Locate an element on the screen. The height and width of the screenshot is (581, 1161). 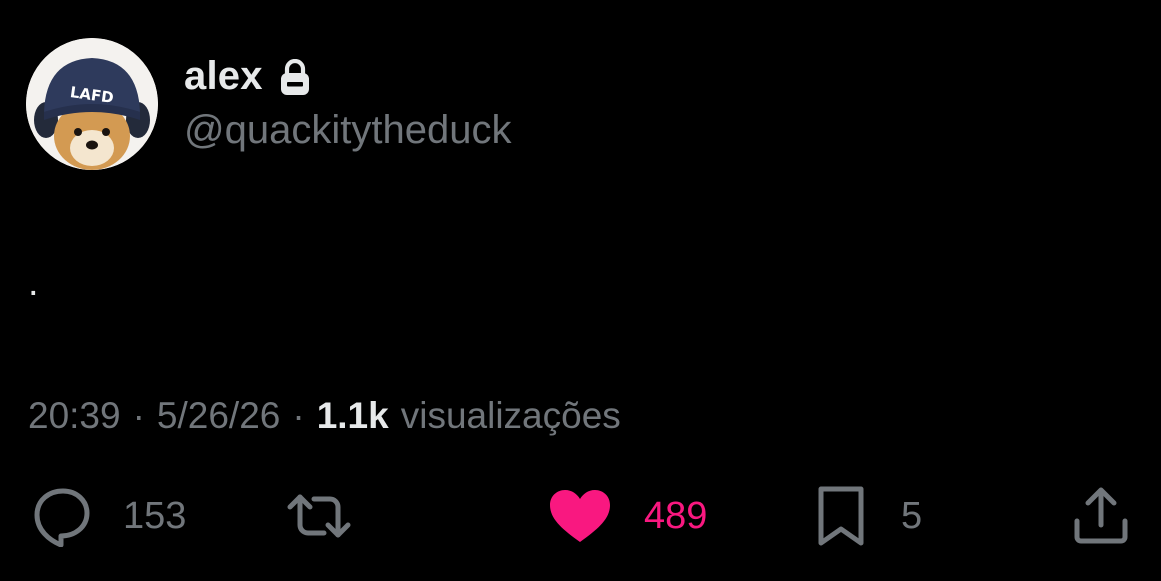
views-label: visualizações is located at coordinates (510, 415).